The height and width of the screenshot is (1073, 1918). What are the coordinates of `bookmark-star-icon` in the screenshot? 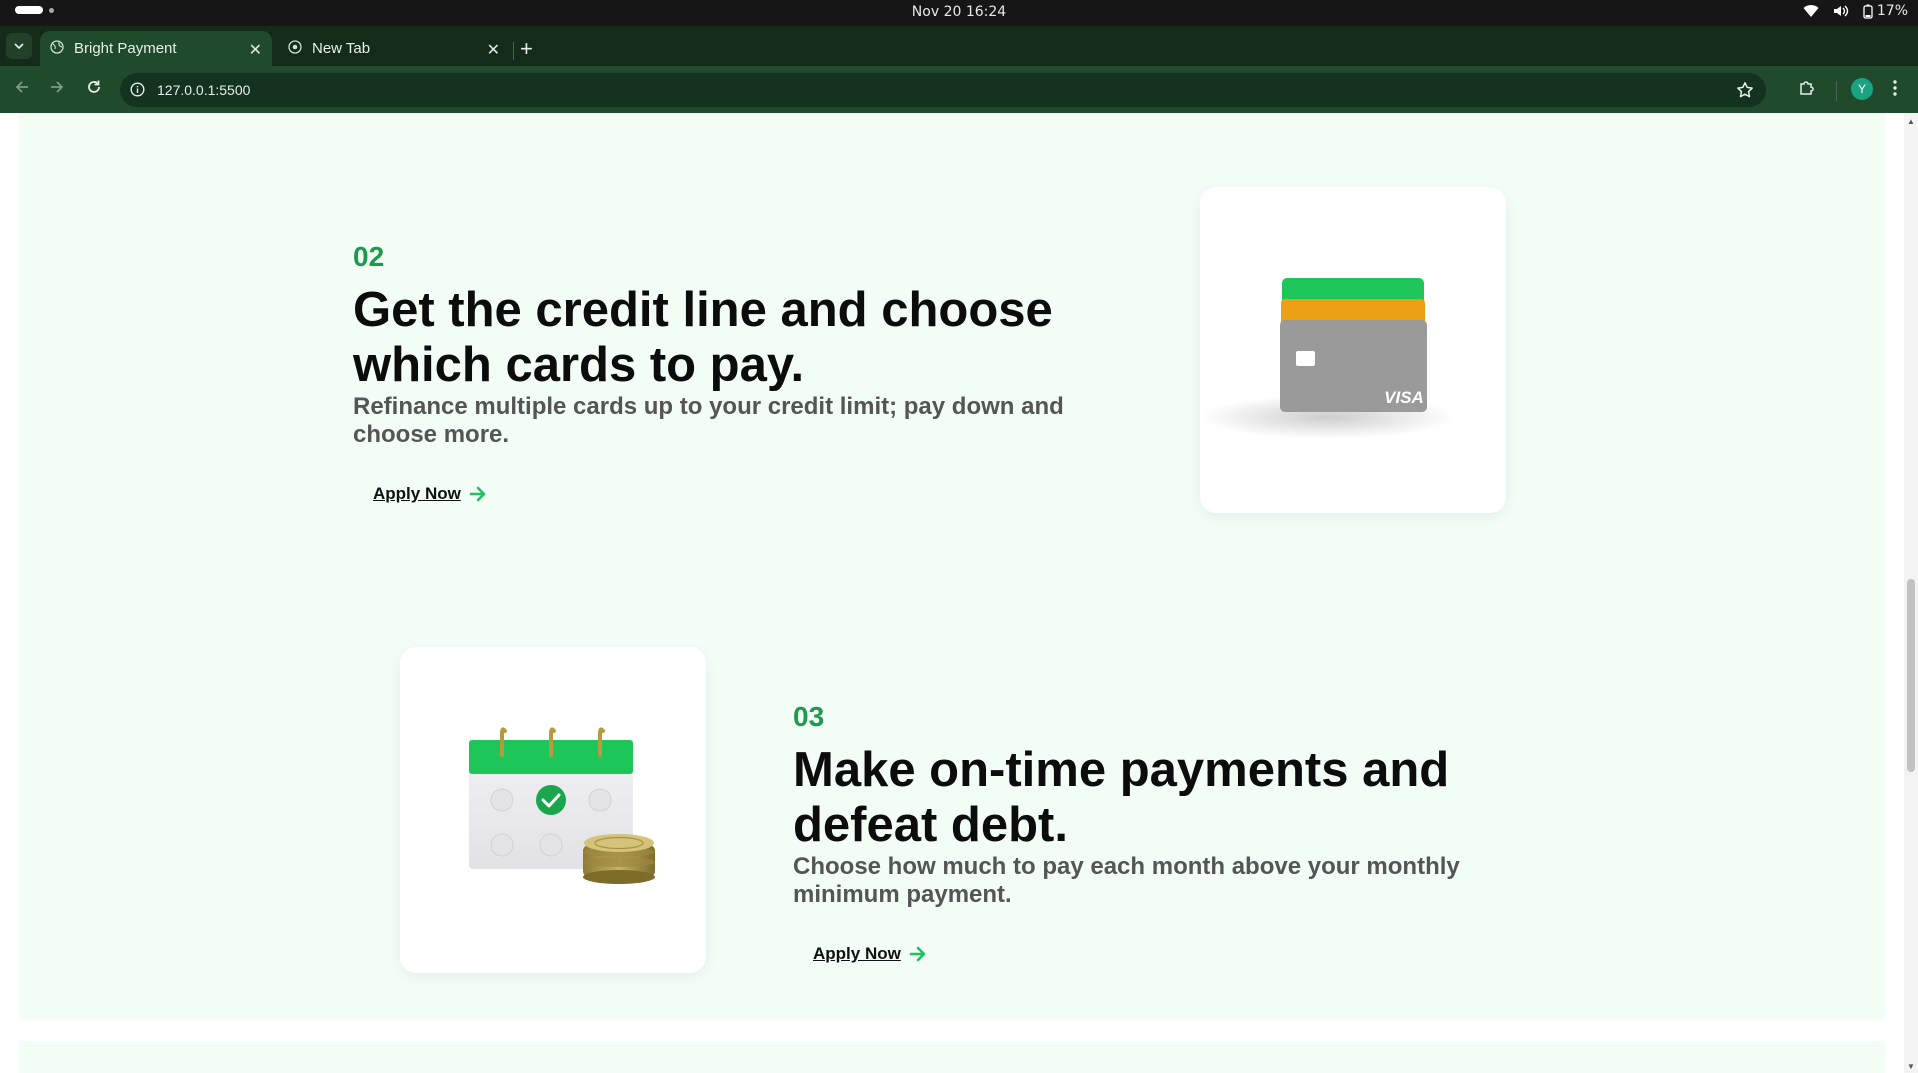 It's located at (1745, 92).